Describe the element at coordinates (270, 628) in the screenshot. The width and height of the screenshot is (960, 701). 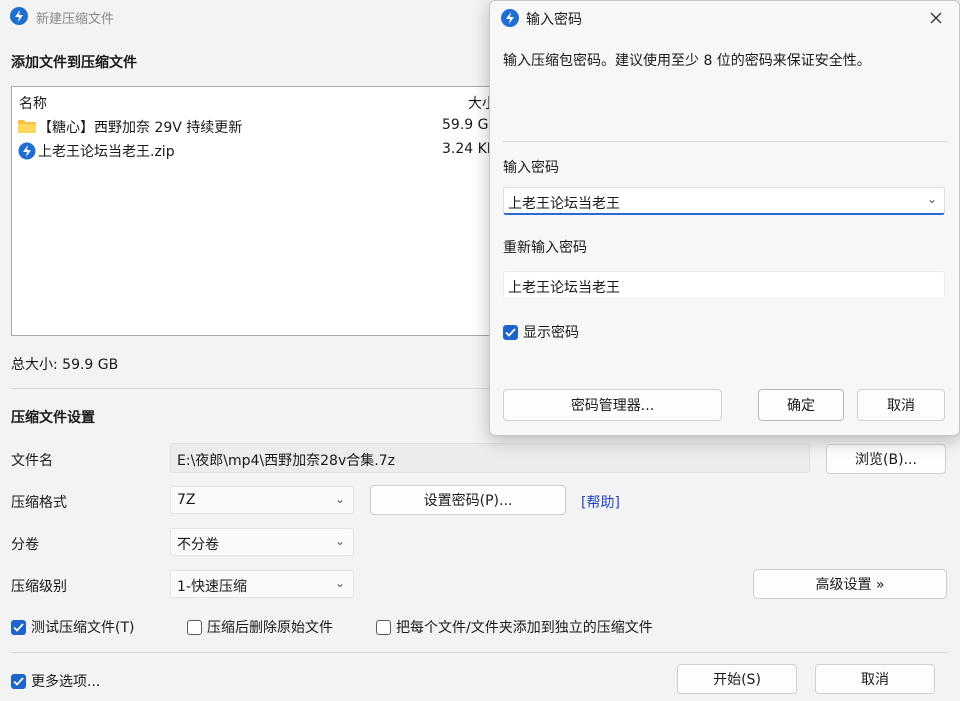
I see `delete-after-label: 压缩后删除原始文件` at that location.